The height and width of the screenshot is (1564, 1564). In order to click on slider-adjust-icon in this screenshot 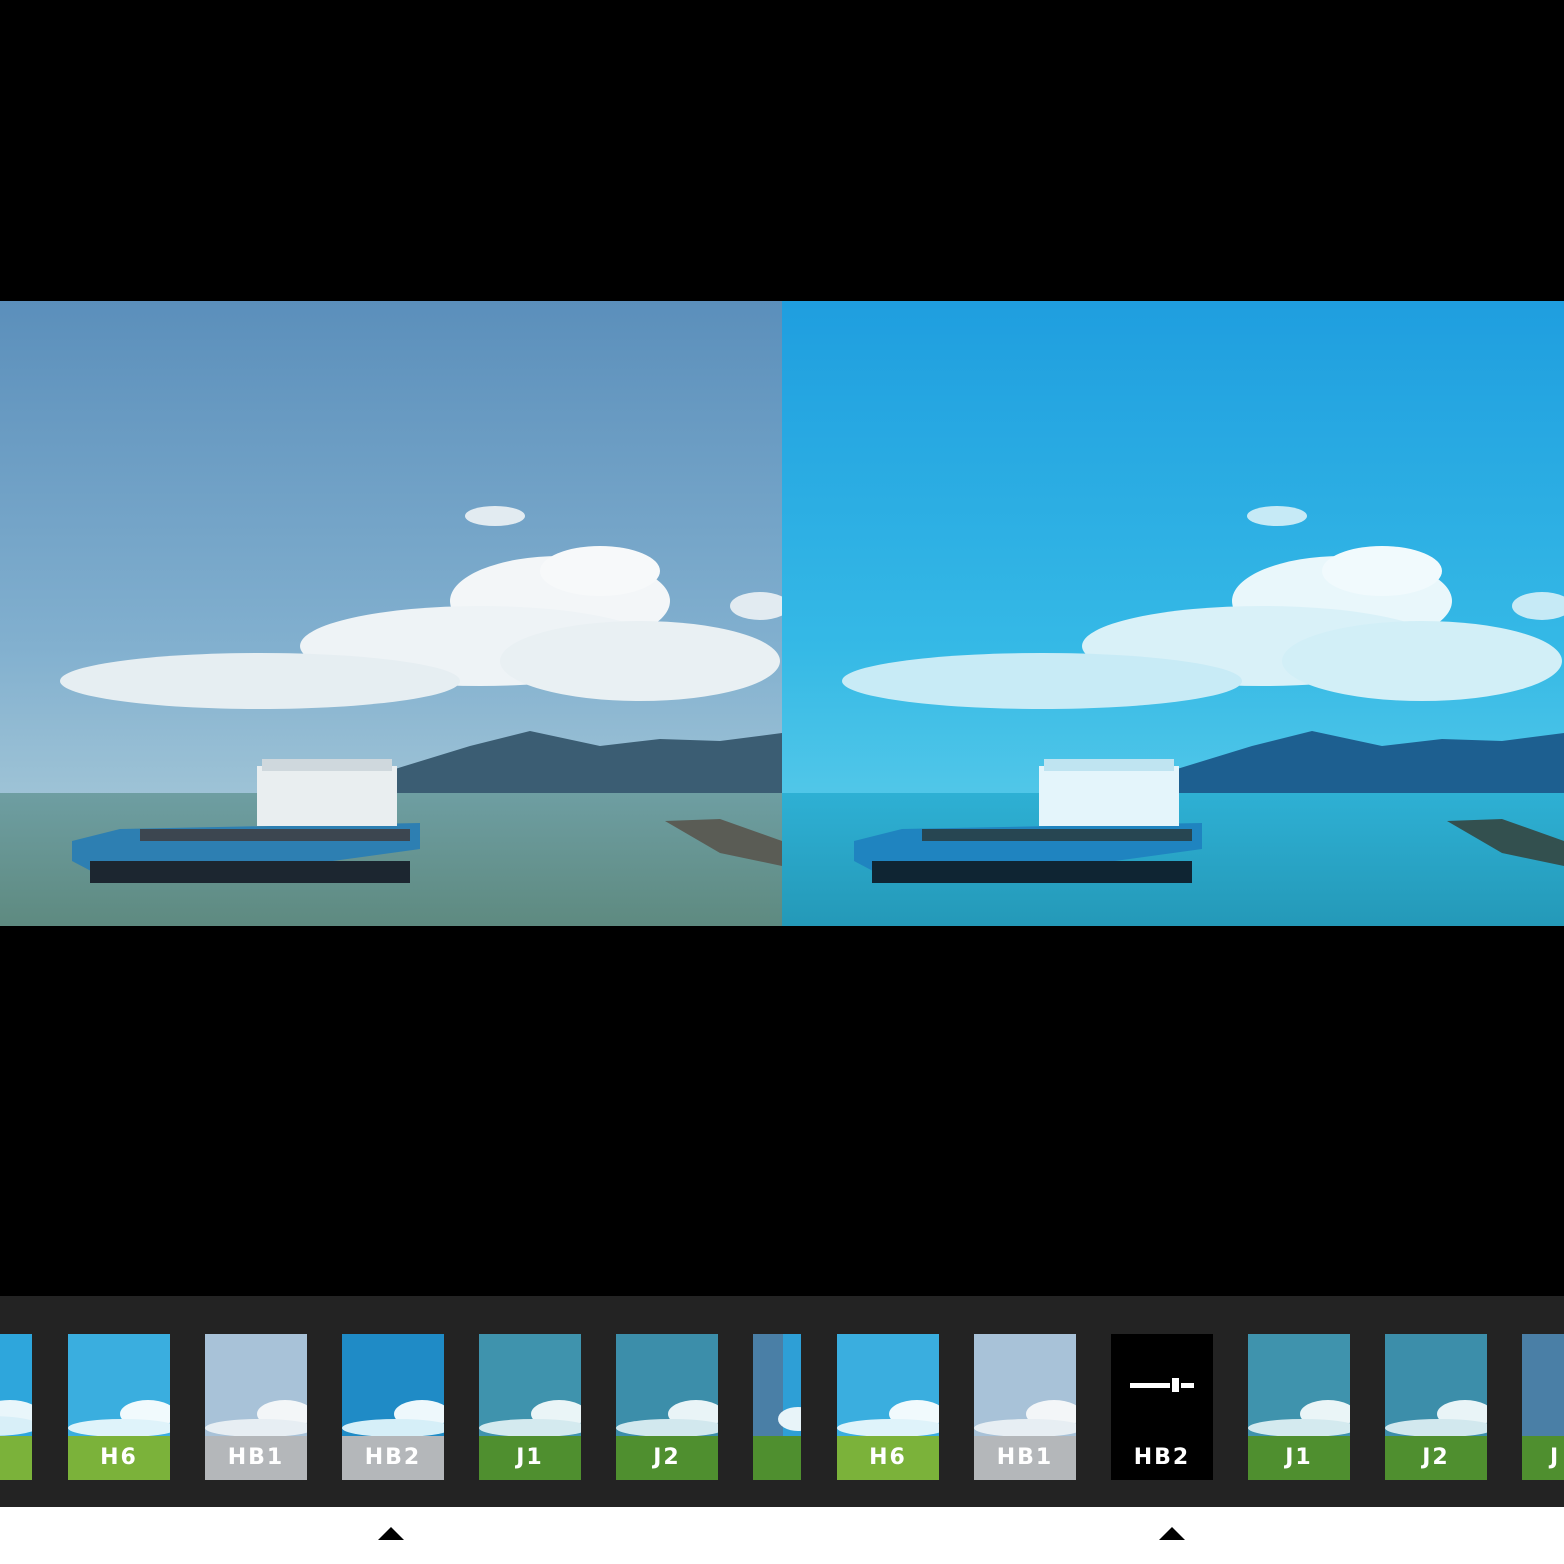, I will do `click(1162, 1385)`.